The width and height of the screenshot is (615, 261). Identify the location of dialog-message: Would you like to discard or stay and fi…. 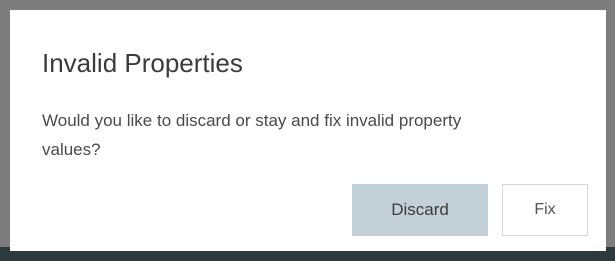
(252, 135).